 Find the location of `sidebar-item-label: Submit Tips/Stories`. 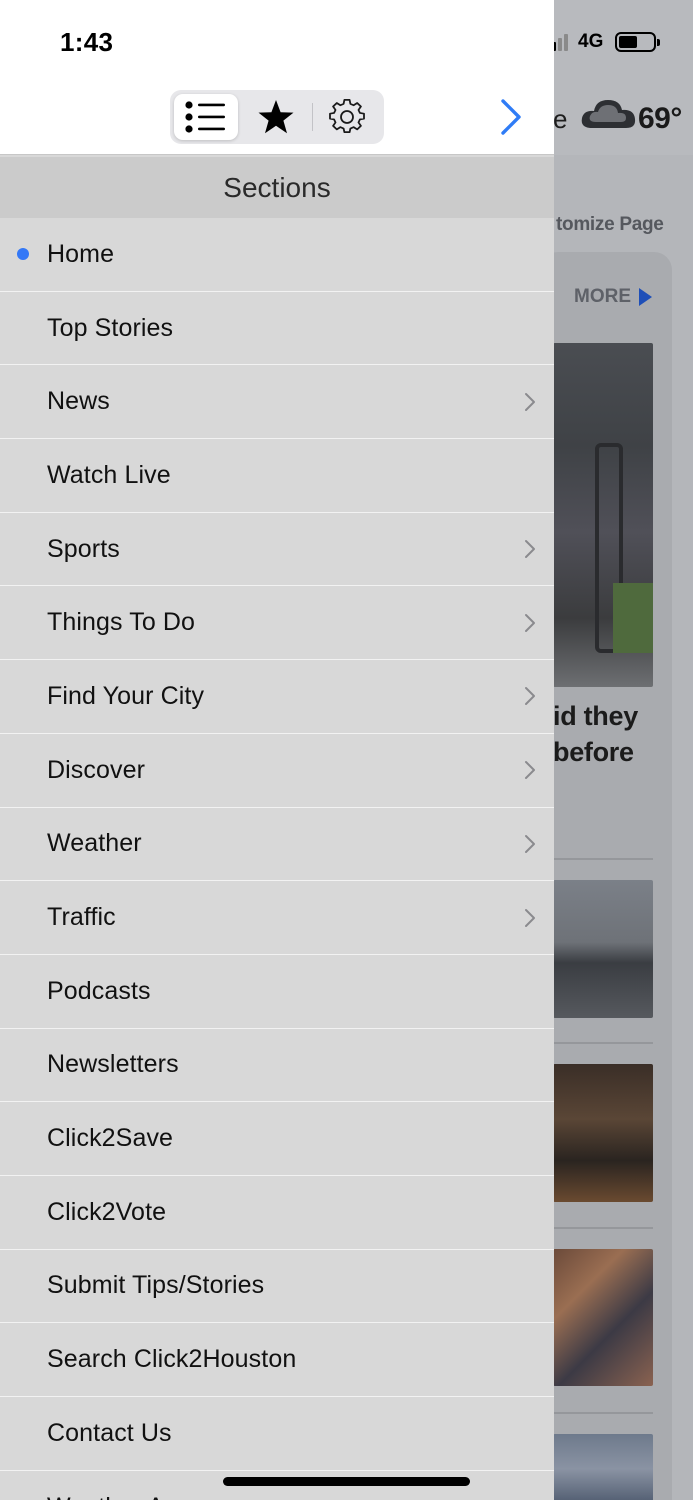

sidebar-item-label: Submit Tips/Stories is located at coordinates (156, 1285).